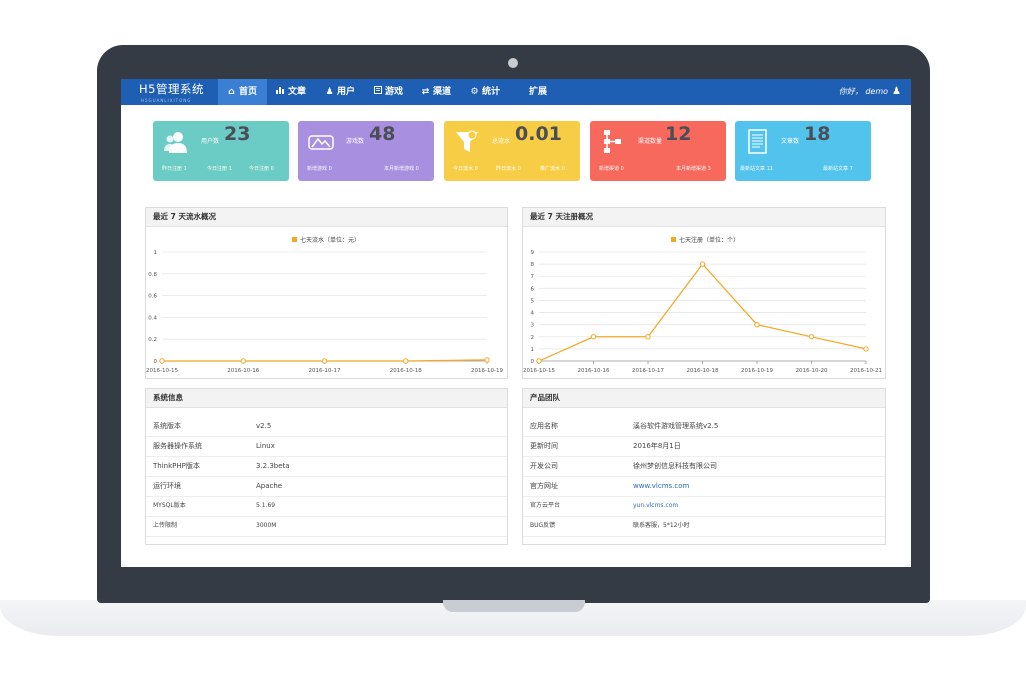 This screenshot has height=680, width=1026. What do you see at coordinates (174, 169) in the screenshot?
I see `card-sub-left: 昨日注册 1` at bounding box center [174, 169].